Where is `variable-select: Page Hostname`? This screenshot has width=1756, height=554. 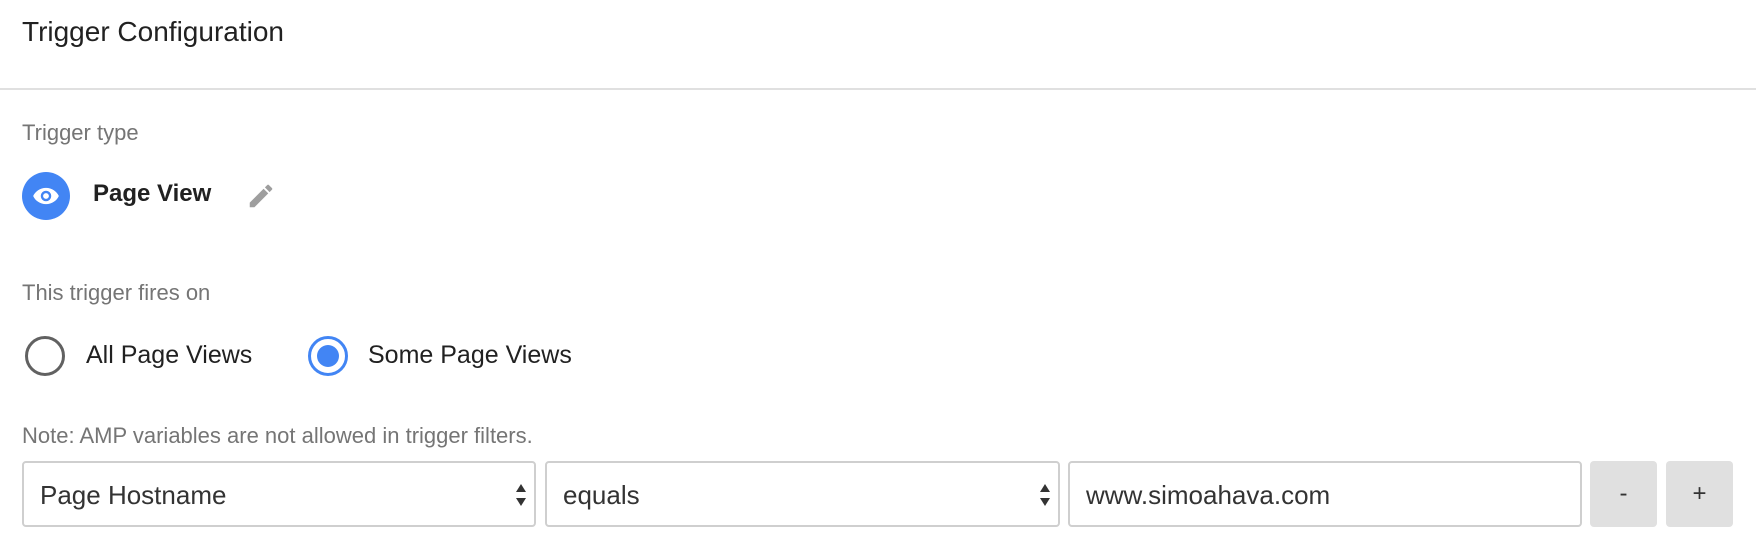 variable-select: Page Hostname is located at coordinates (279, 494).